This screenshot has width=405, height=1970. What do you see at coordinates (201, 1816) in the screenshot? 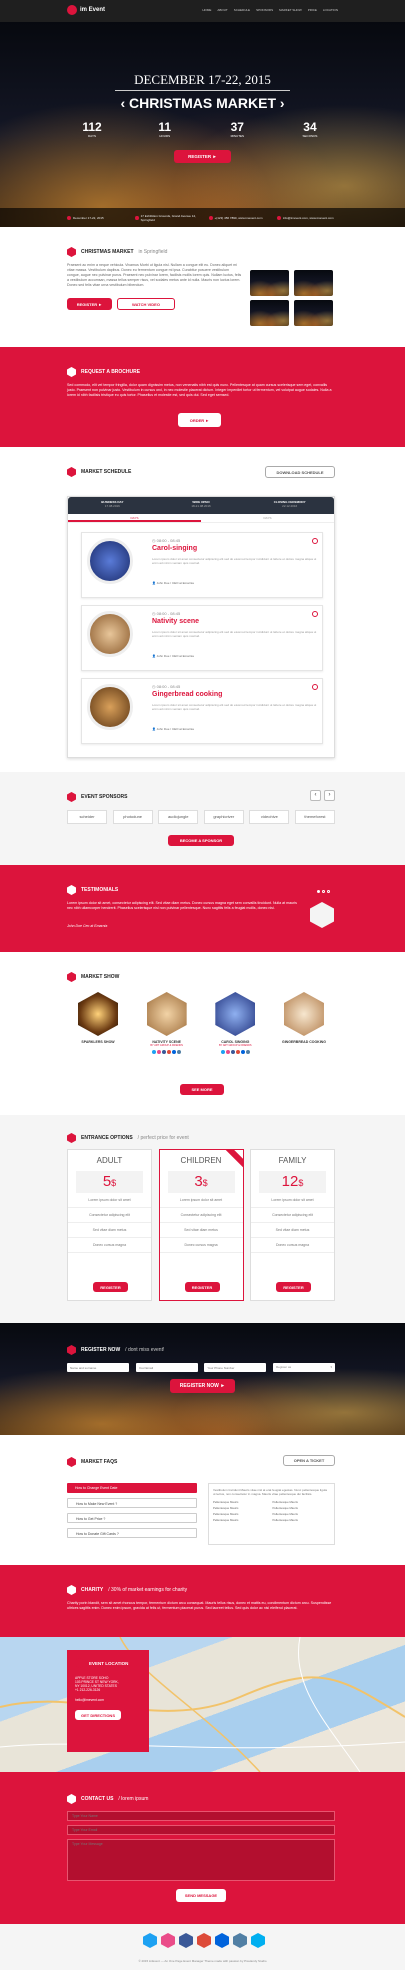
I see `contact-name-input` at bounding box center [201, 1816].